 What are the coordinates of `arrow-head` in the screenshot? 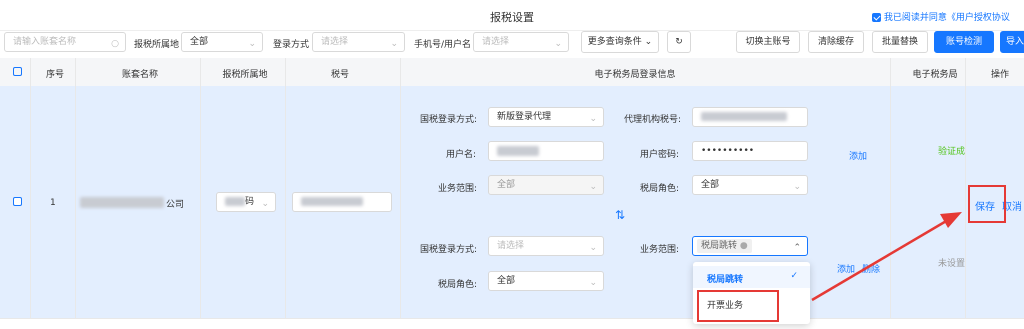 It's located at (951, 220).